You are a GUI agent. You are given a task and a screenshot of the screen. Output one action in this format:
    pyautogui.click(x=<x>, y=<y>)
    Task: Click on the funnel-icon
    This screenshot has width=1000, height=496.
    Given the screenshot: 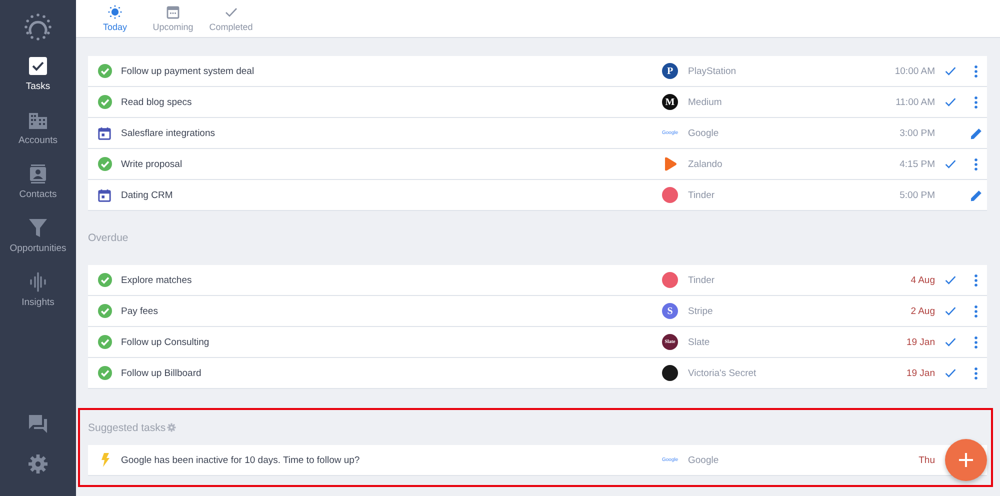 What is the action you would take?
    pyautogui.click(x=38, y=228)
    